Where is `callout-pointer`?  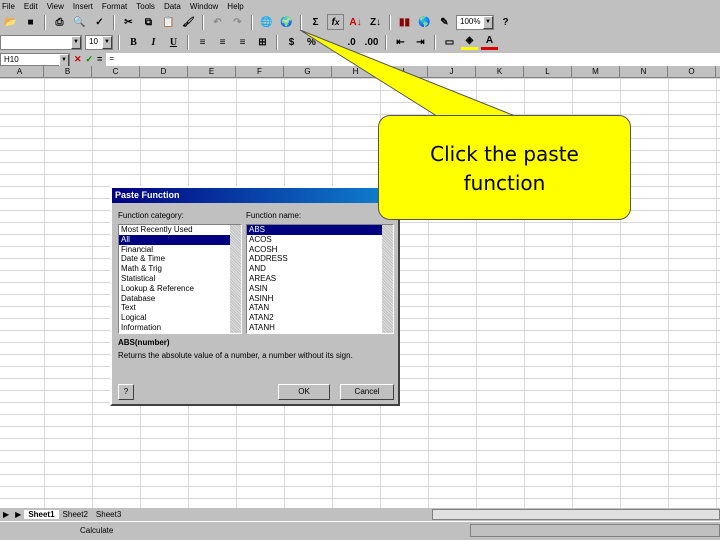
callout-pointer is located at coordinates (410, 74).